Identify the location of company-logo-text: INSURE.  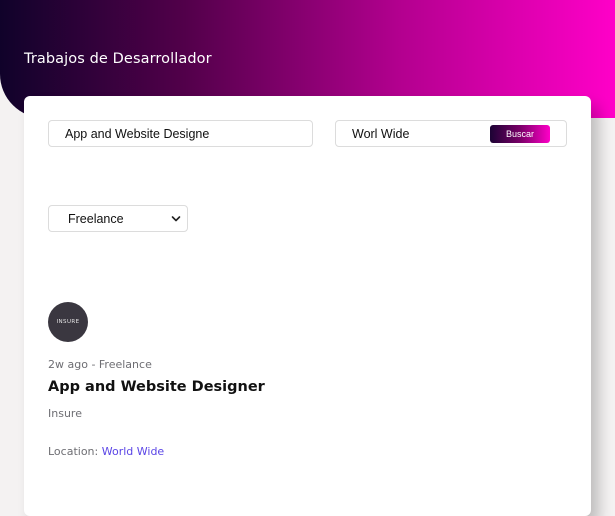
(68, 322).